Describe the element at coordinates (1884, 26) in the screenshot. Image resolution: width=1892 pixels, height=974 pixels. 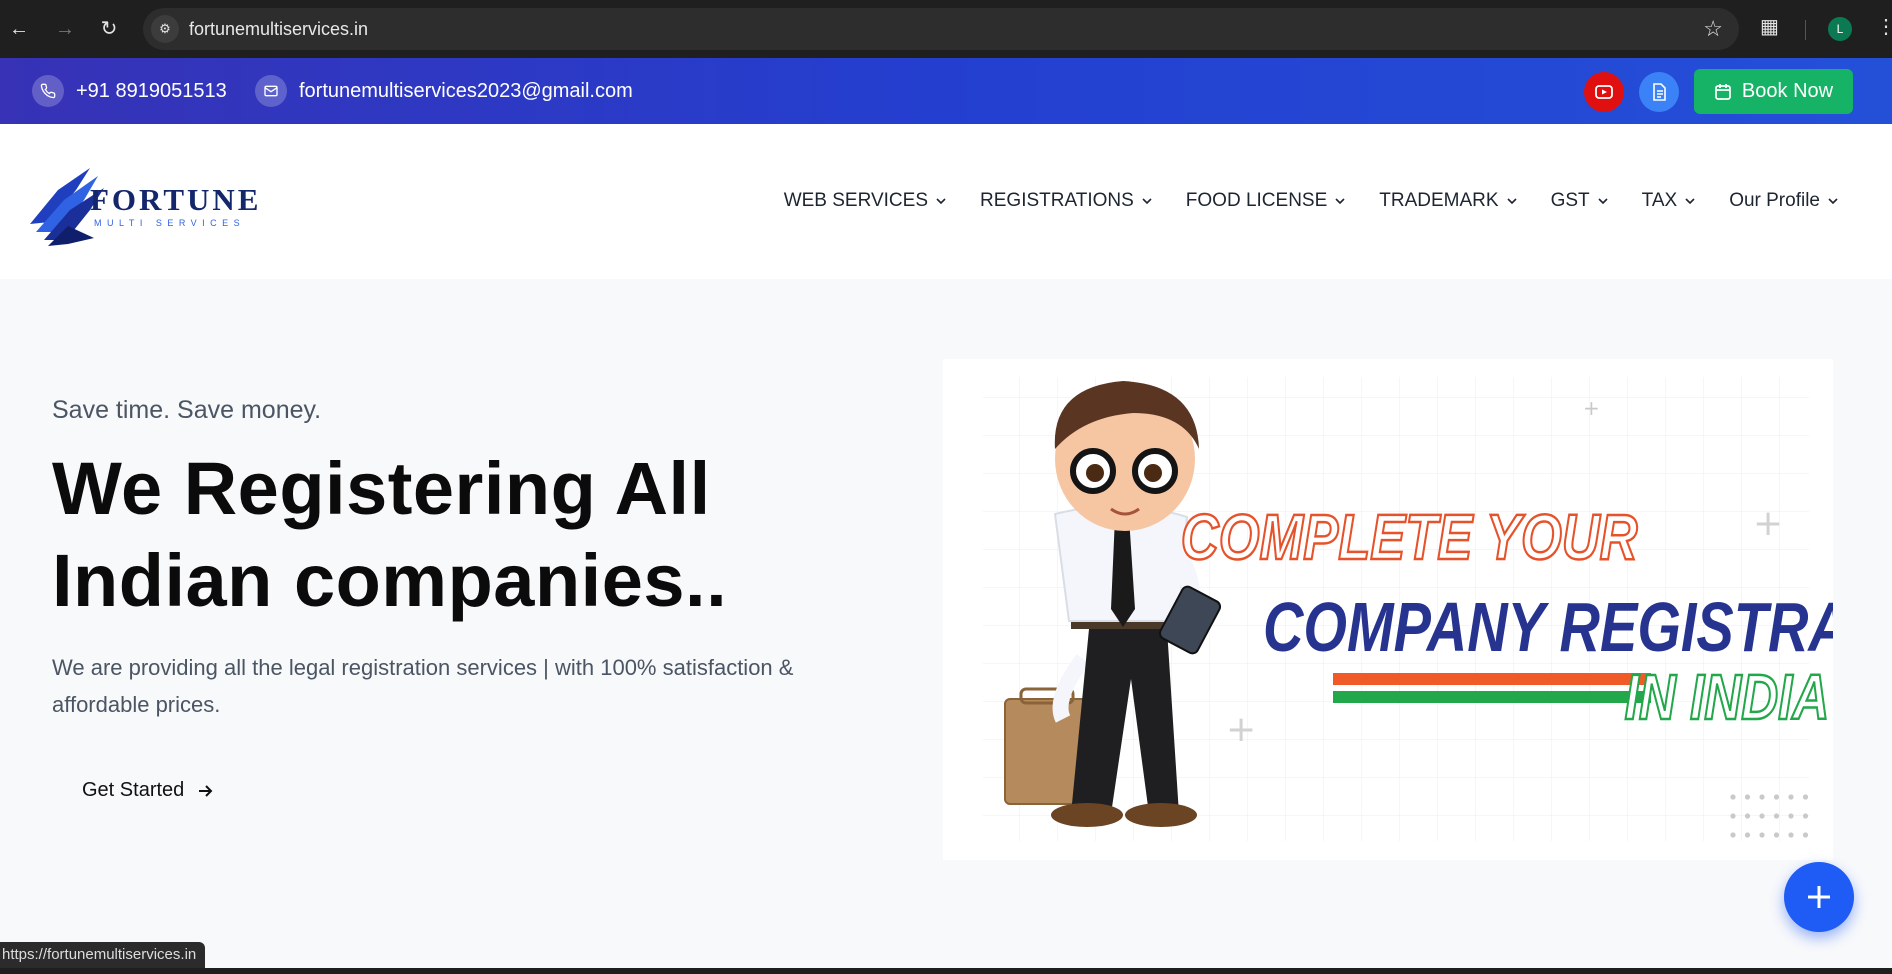
I see `browser-menu-icon: ⋮` at that location.